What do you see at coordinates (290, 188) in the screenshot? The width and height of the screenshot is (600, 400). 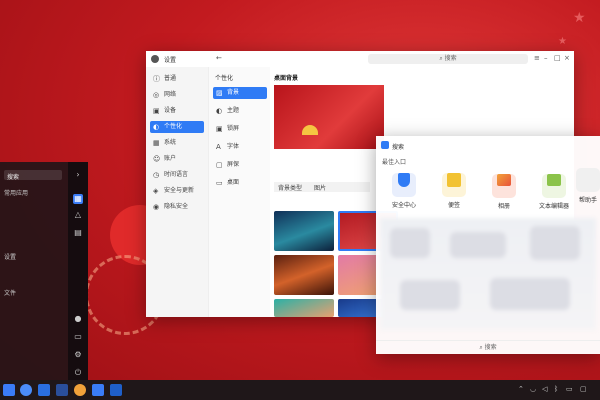 I see `background-type-label: 背景类型` at bounding box center [290, 188].